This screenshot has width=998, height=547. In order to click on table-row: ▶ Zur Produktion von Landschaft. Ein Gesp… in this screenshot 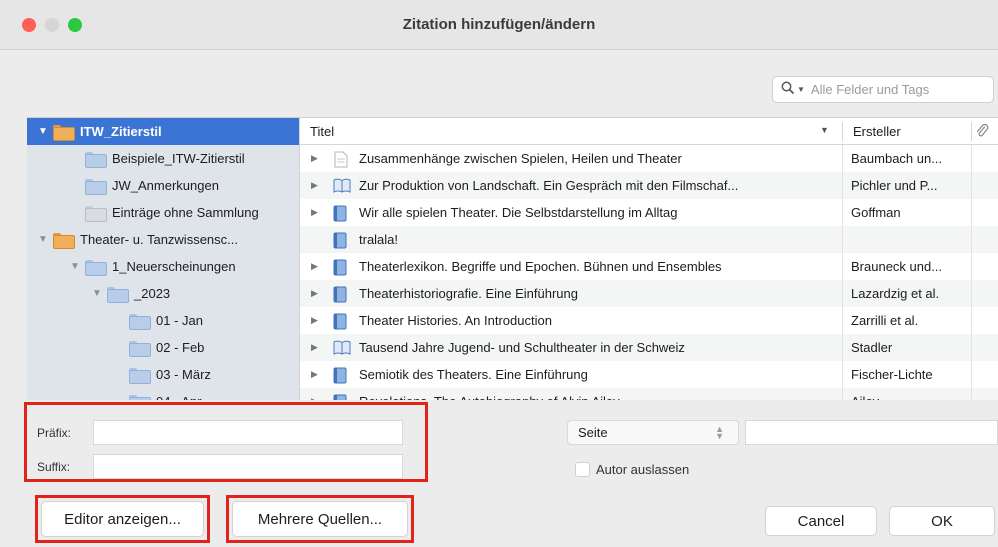, I will do `click(649, 185)`.